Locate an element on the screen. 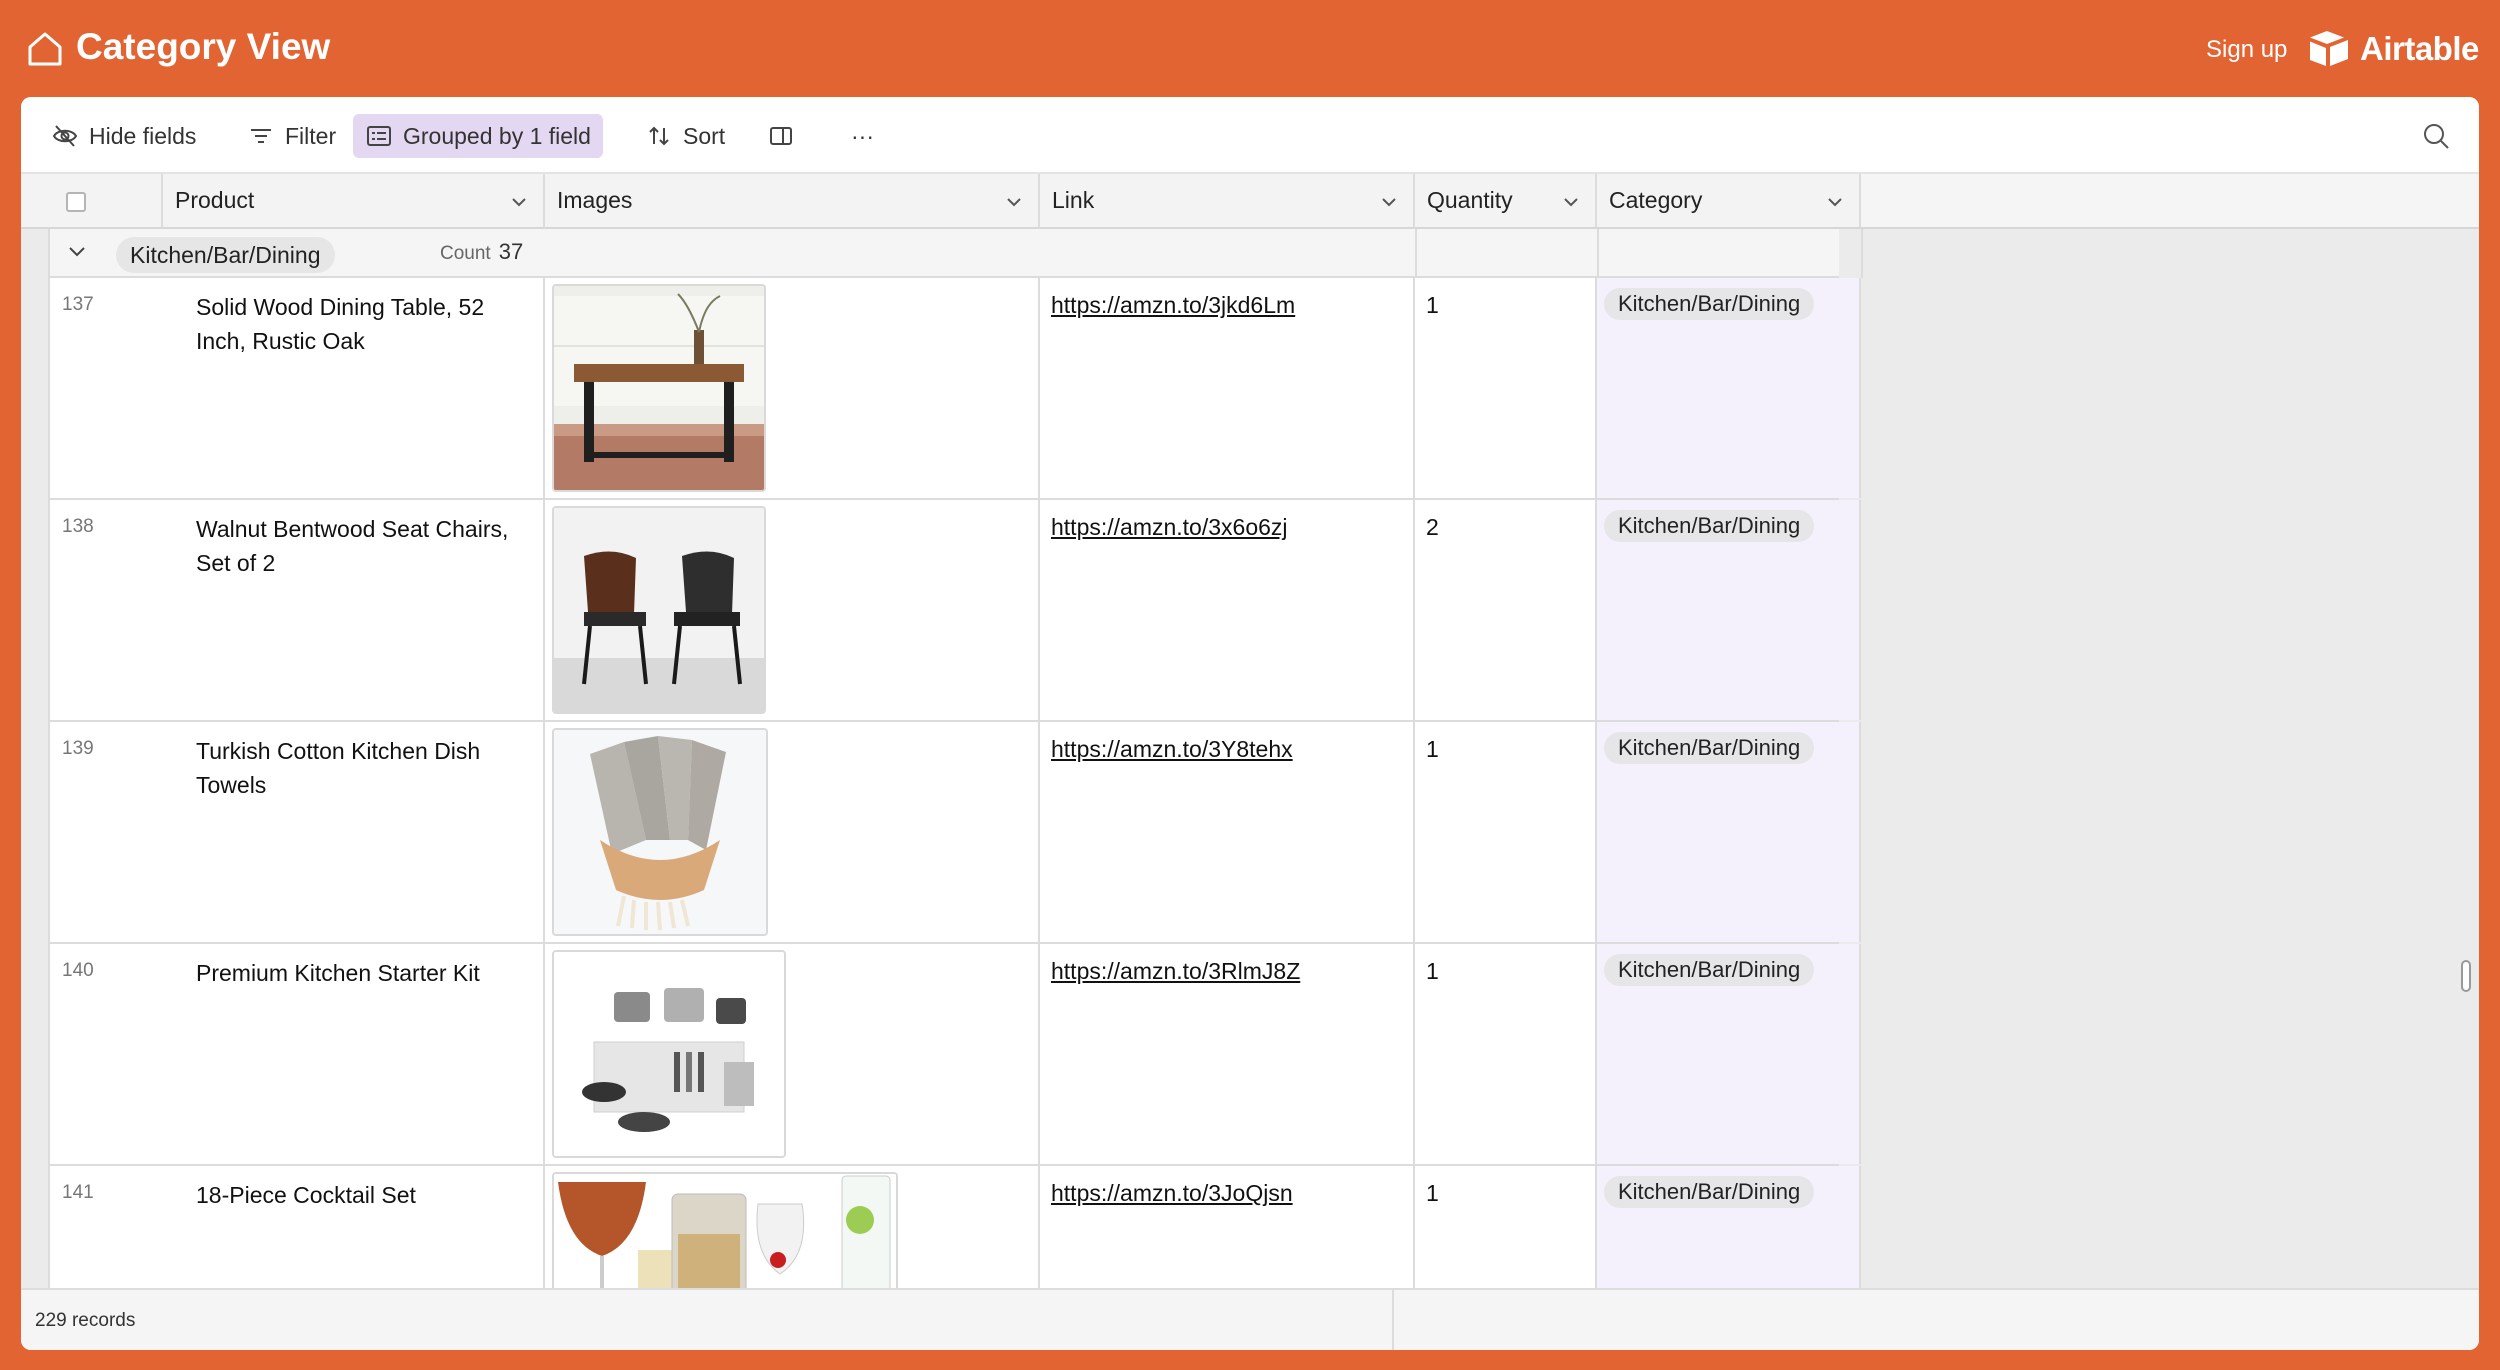  product-name: Turkish Cotton Kitchen Dish Towels is located at coordinates (338, 768).